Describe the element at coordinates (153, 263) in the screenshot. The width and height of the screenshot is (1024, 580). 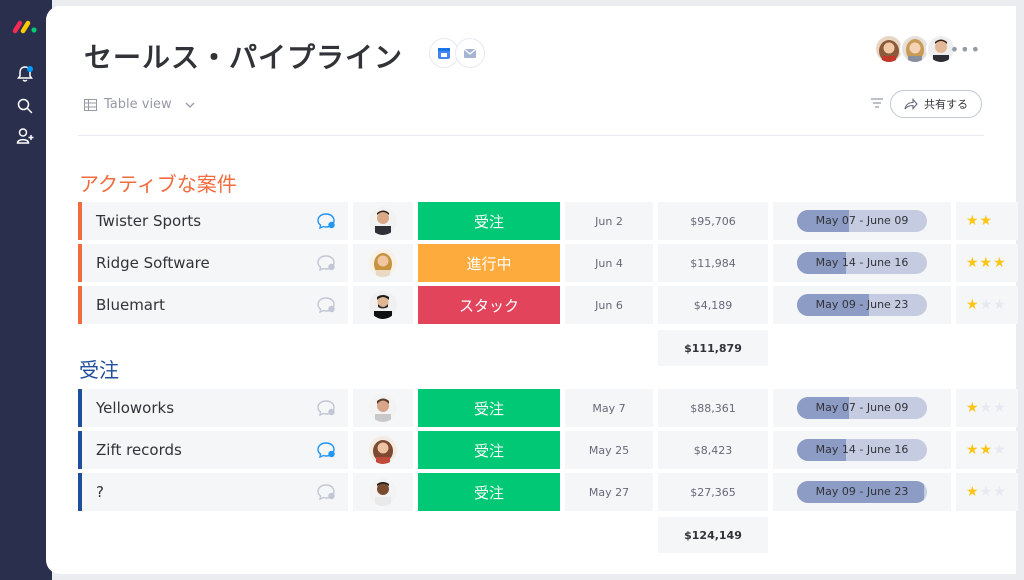
I see `item-name: Ridge Software` at that location.